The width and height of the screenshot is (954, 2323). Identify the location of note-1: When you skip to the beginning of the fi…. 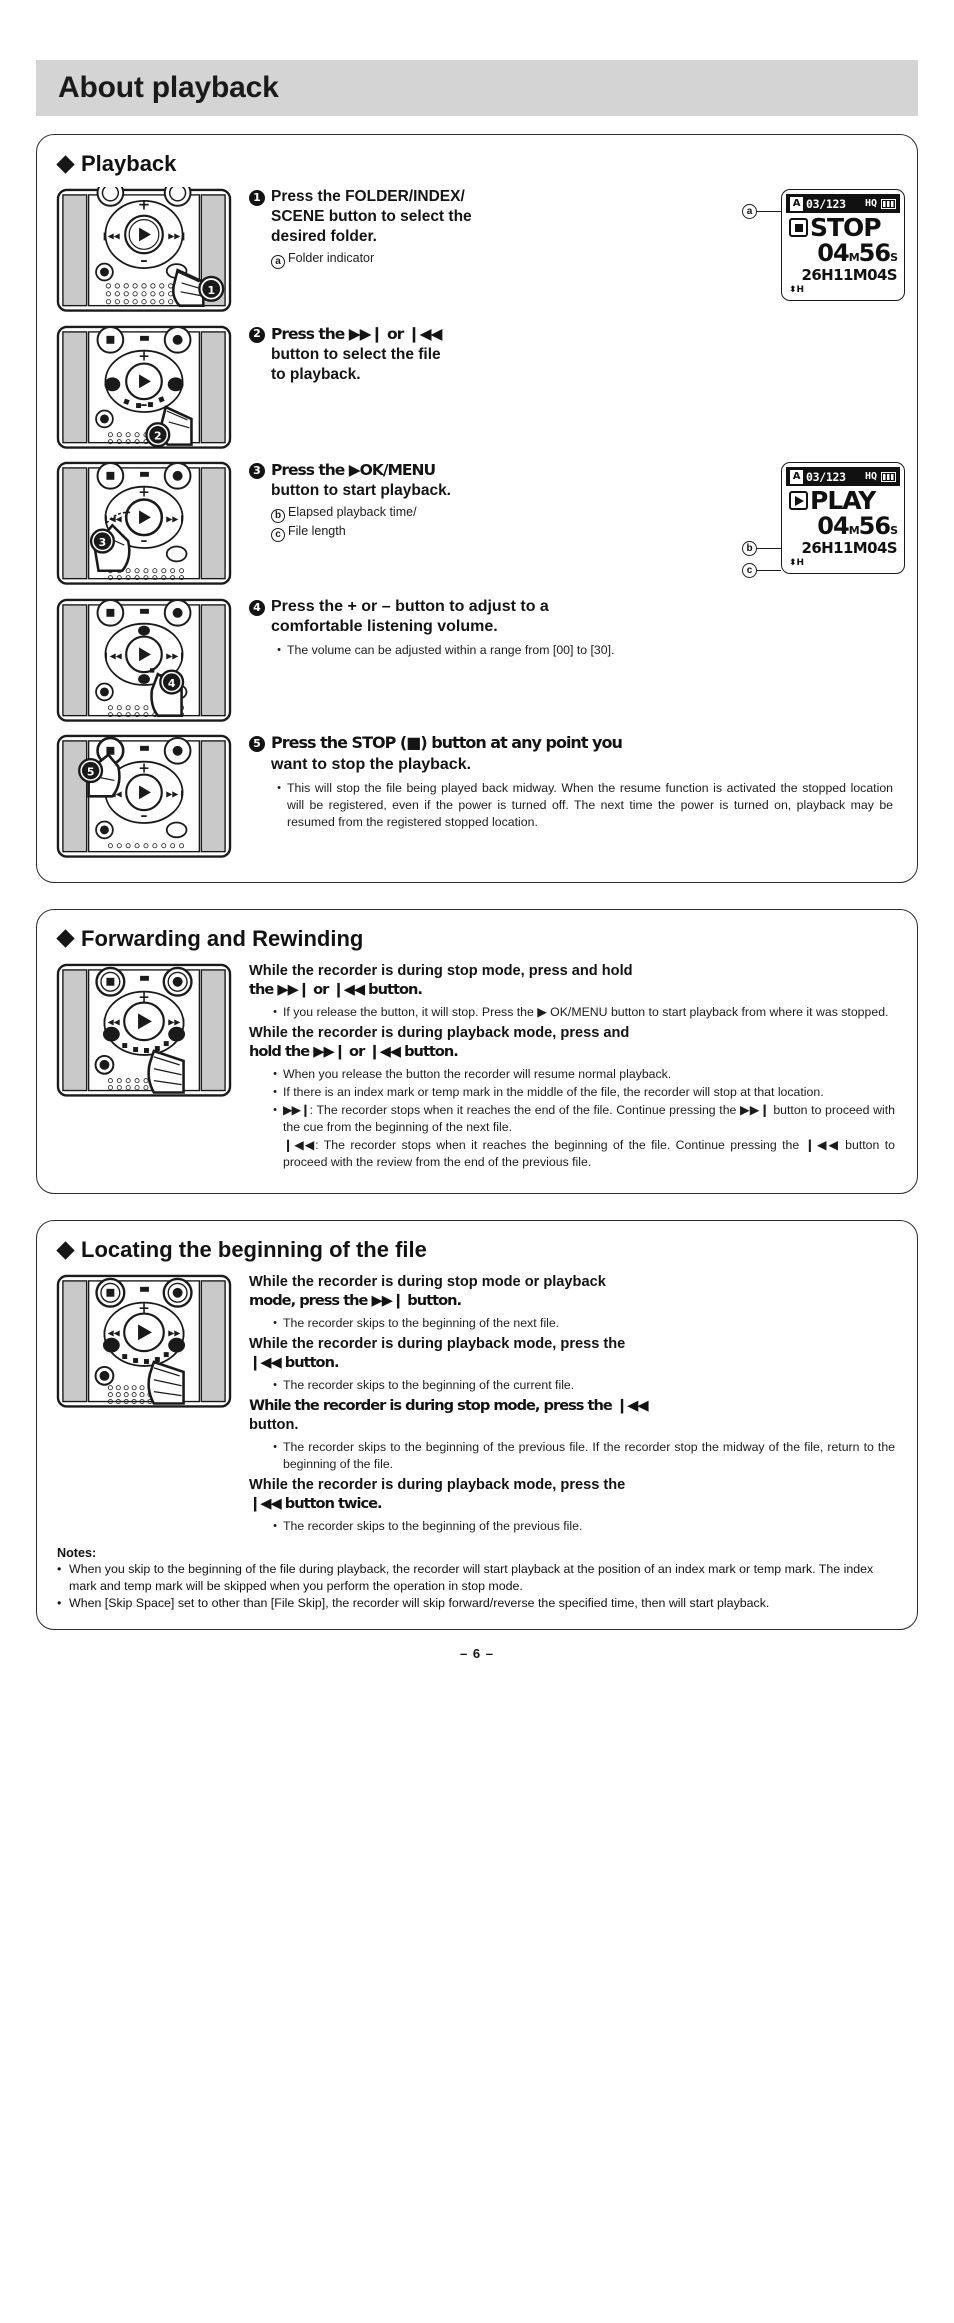
(471, 1577).